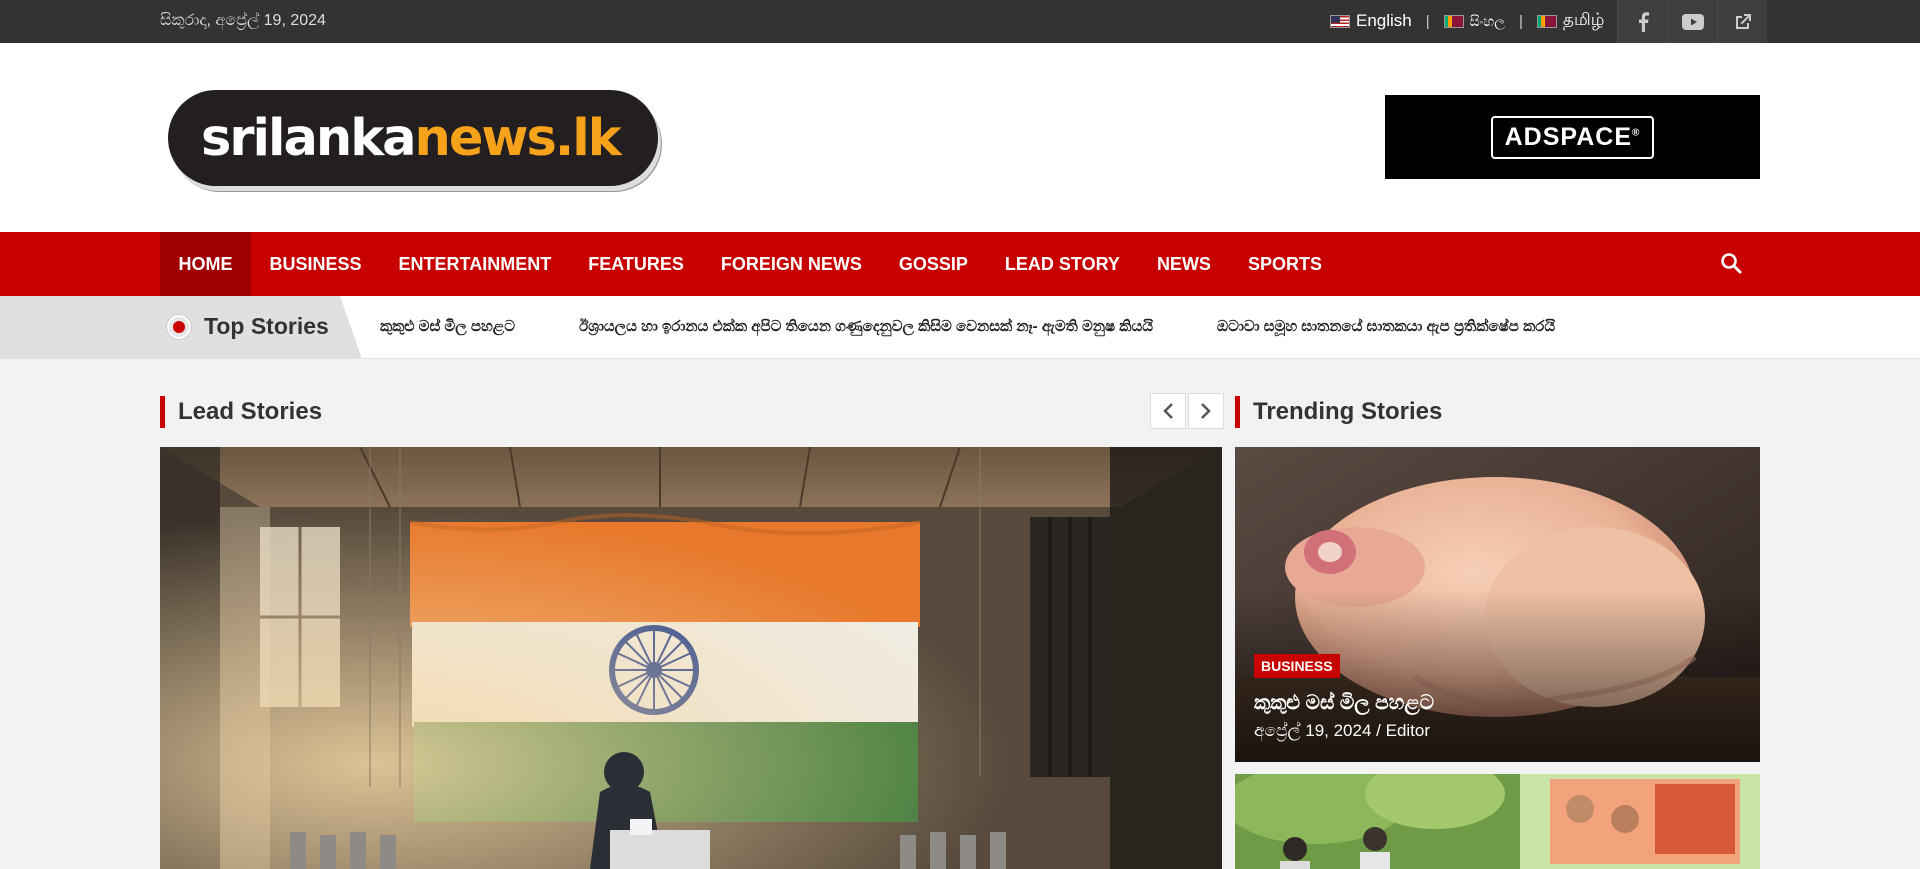  I want to click on facebook-icon, so click(1643, 21).